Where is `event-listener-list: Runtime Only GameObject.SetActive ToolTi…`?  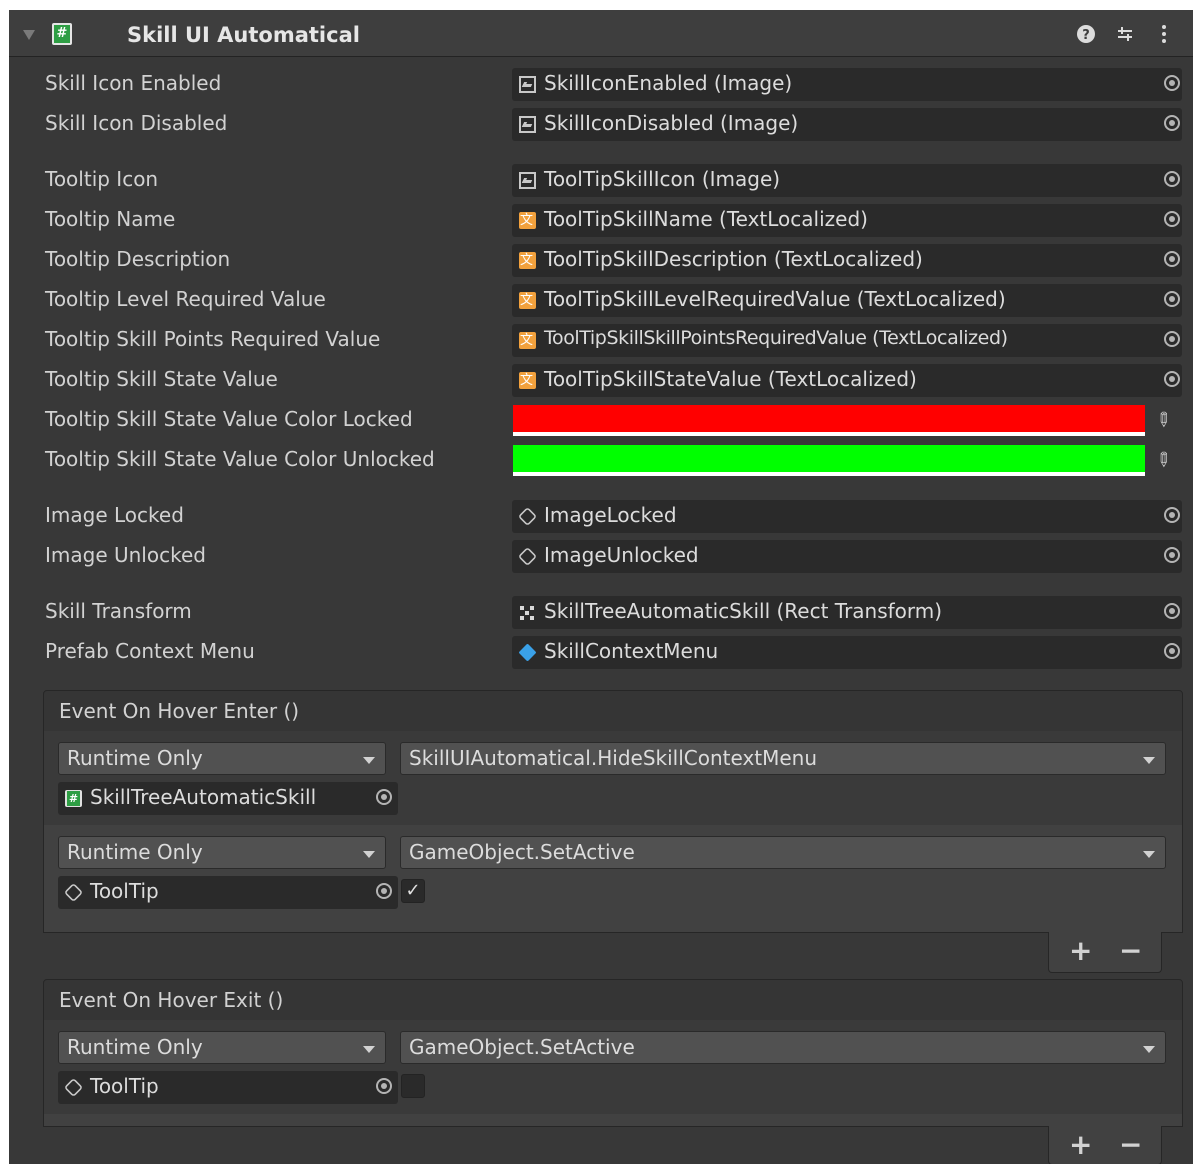 event-listener-list: Runtime Only GameObject.SetActive ToolTi… is located at coordinates (613, 1073).